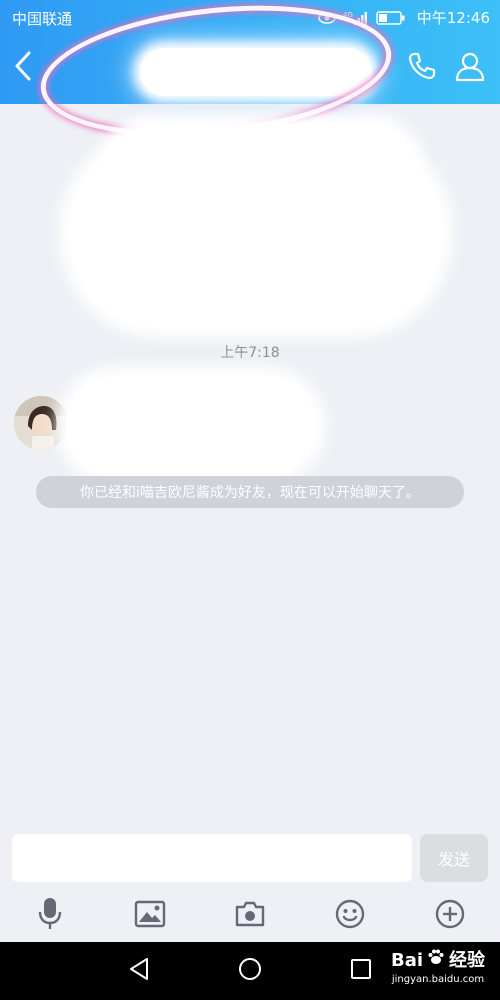 This screenshot has width=500, height=1000. Describe the element at coordinates (436, 960) in the screenshot. I see `paw-icon` at that location.